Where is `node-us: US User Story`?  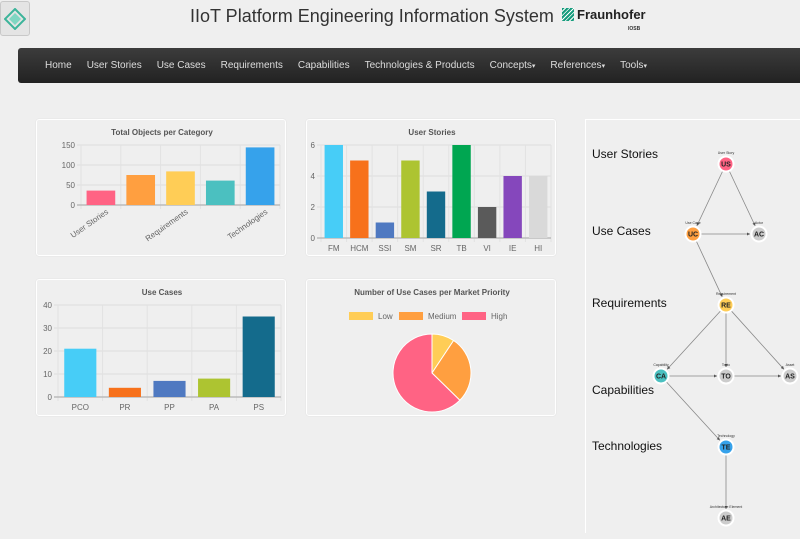
node-us: US User Story is located at coordinates (726, 162).